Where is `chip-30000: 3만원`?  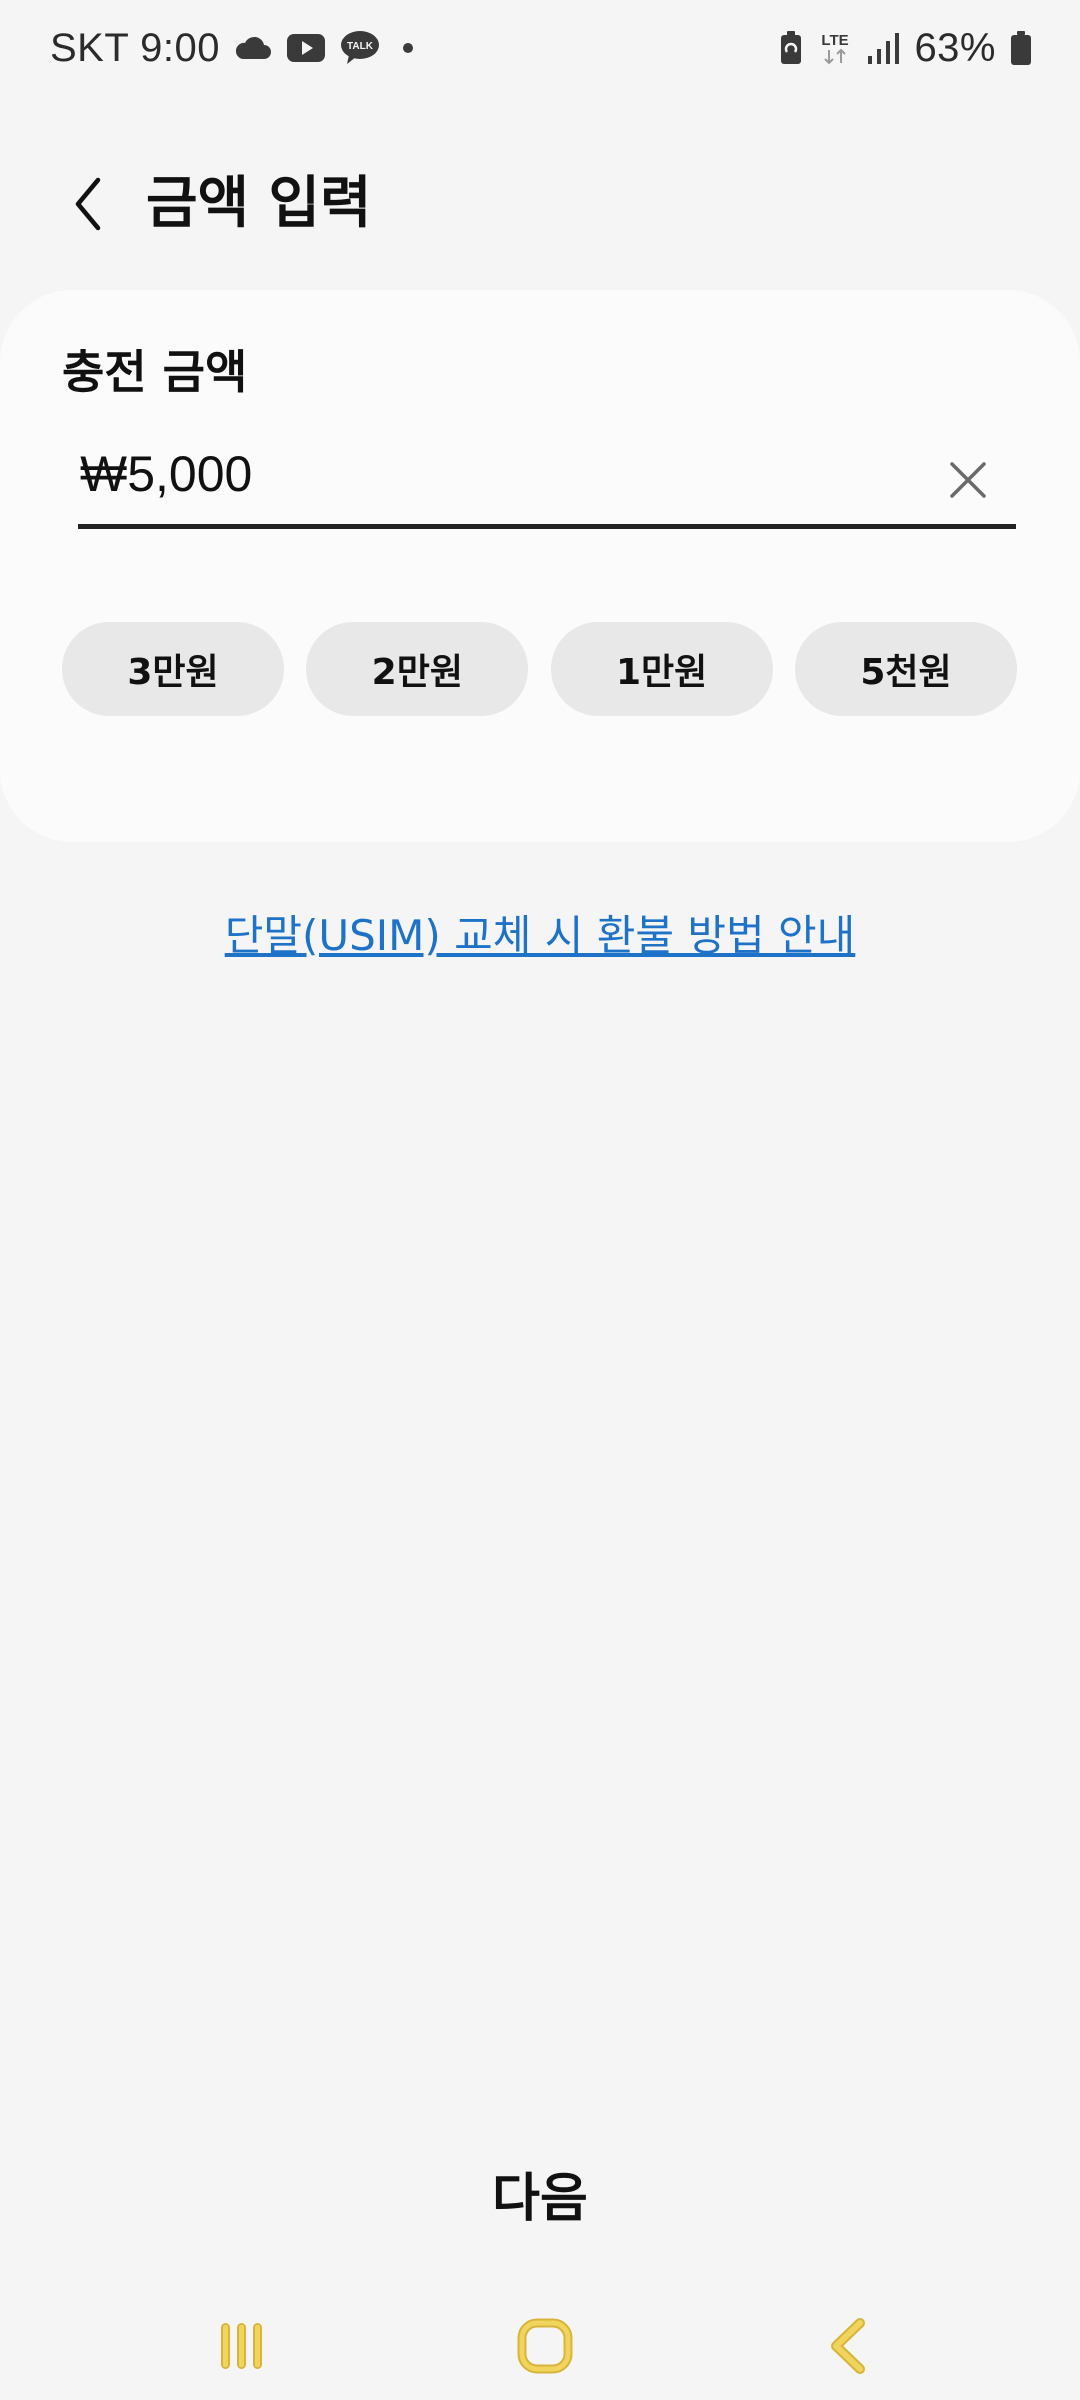 chip-30000: 3만원 is located at coordinates (173, 669).